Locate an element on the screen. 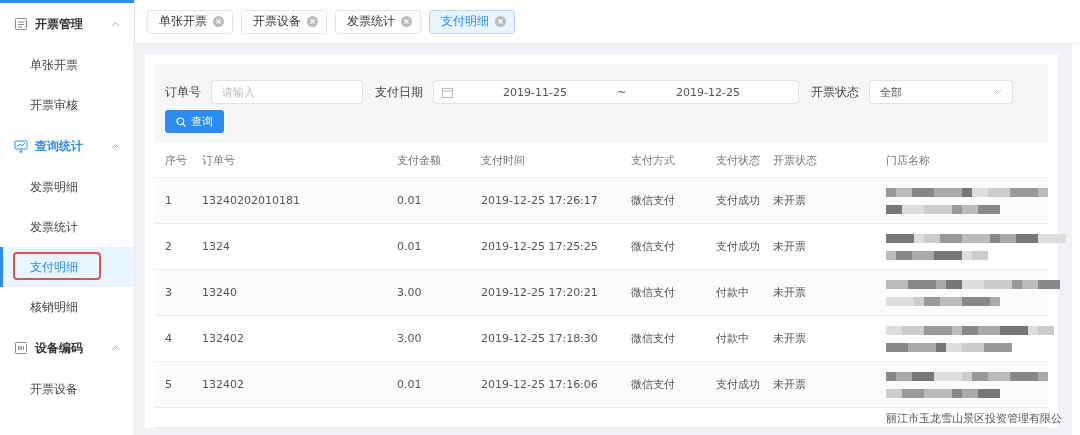  menu-item: 单张开票 is located at coordinates (67, 65).